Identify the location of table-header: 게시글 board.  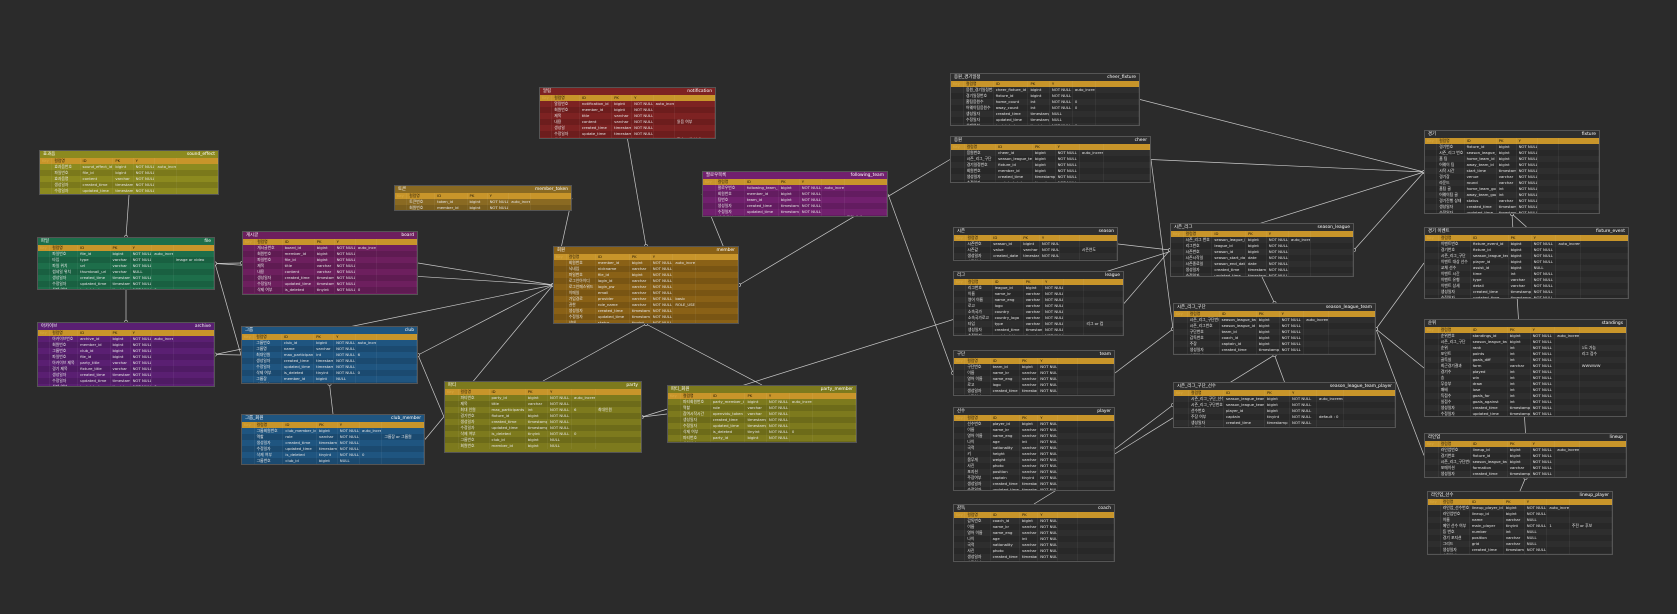
(330, 235).